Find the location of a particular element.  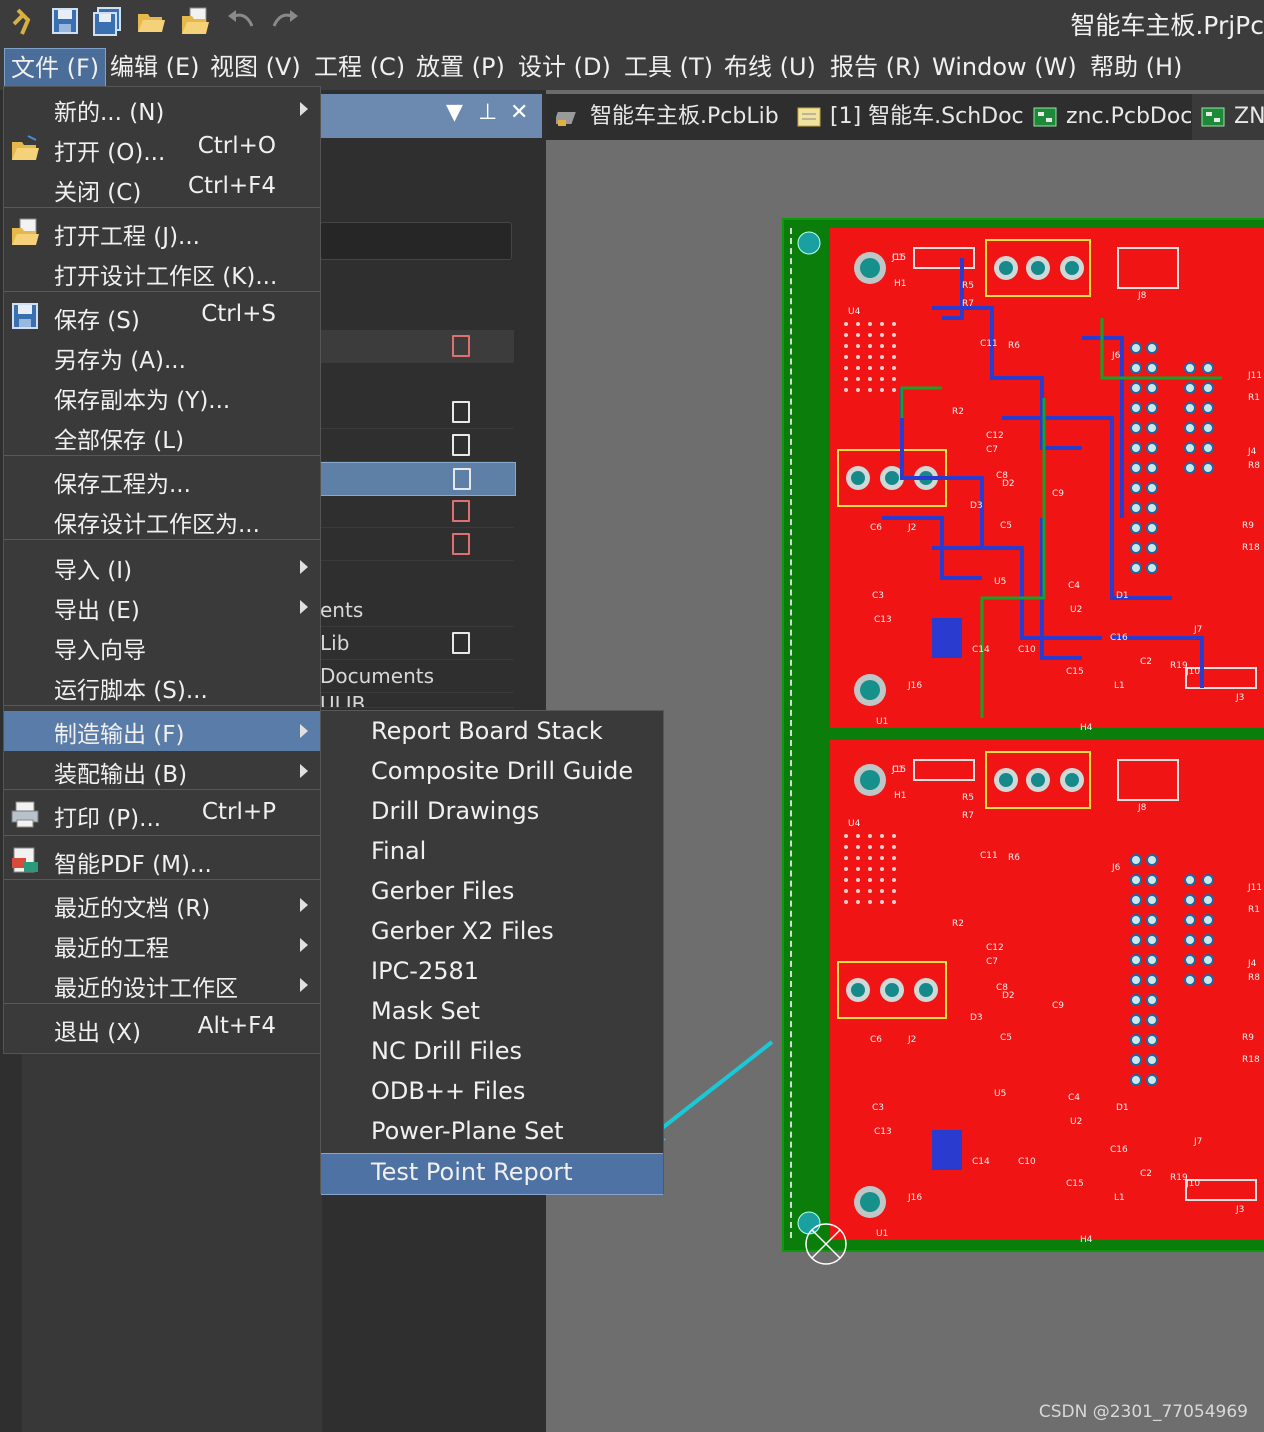

pcbdoc-icon is located at coordinates (1213, 117).